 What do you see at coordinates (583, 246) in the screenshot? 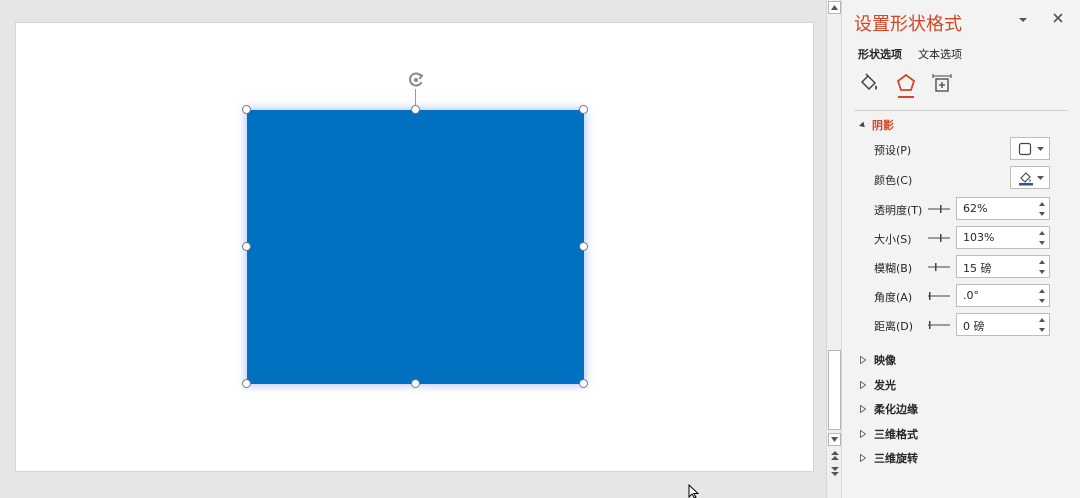
I see `resize-handle-right` at bounding box center [583, 246].